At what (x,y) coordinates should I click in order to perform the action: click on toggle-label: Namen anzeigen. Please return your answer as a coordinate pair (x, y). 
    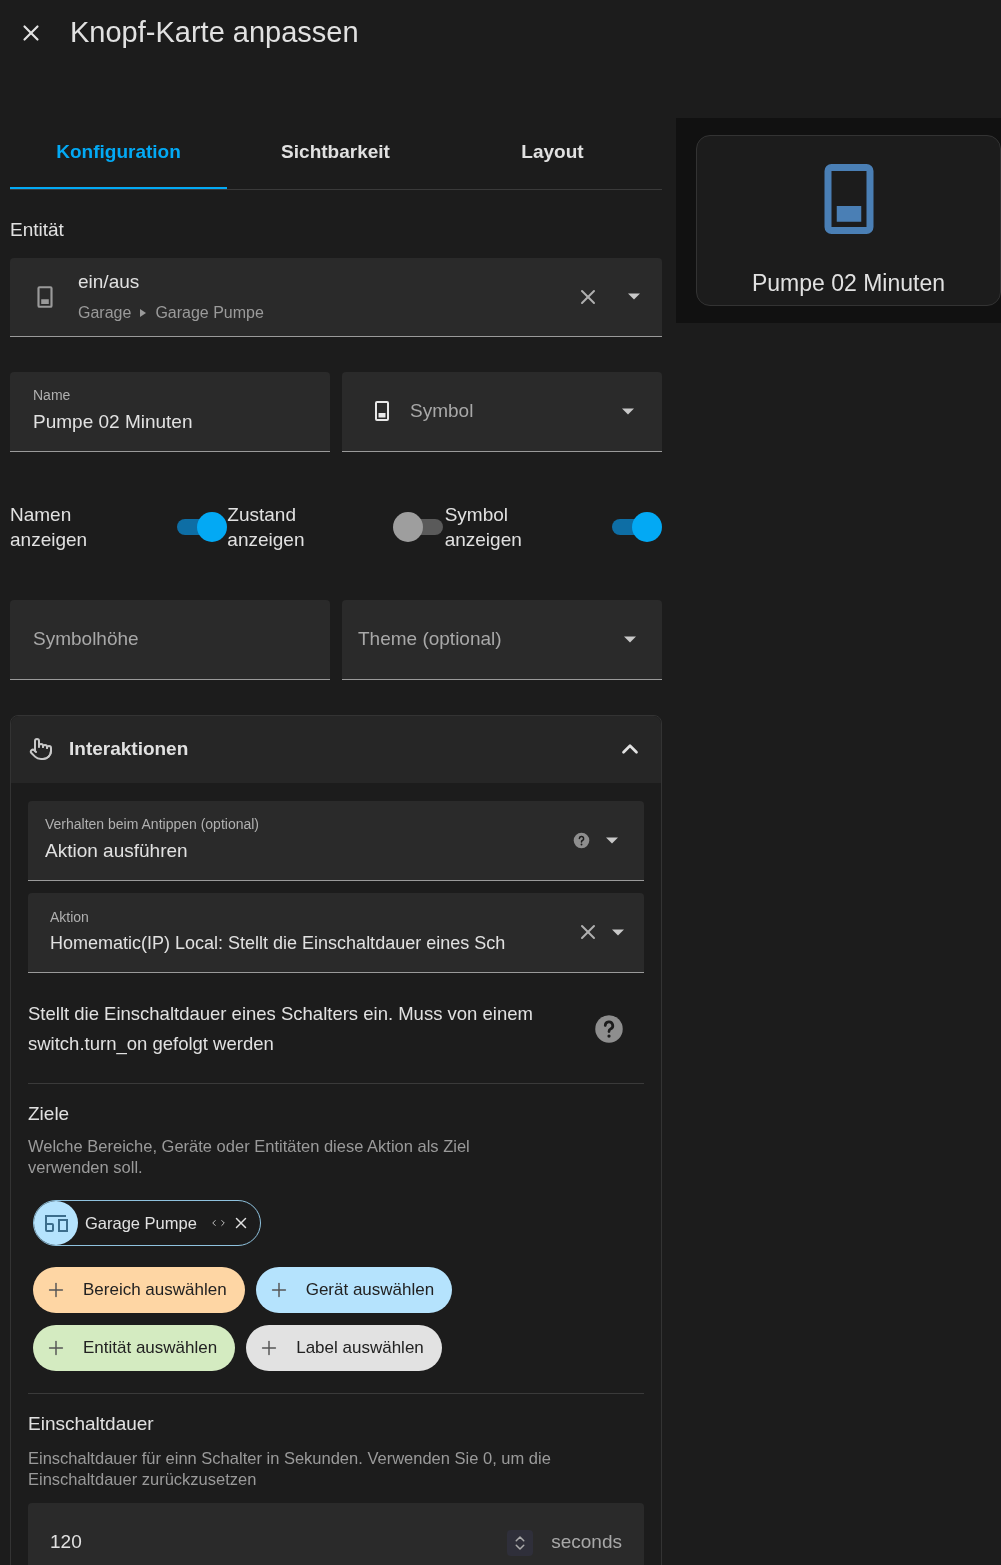
    Looking at the image, I should click on (49, 527).